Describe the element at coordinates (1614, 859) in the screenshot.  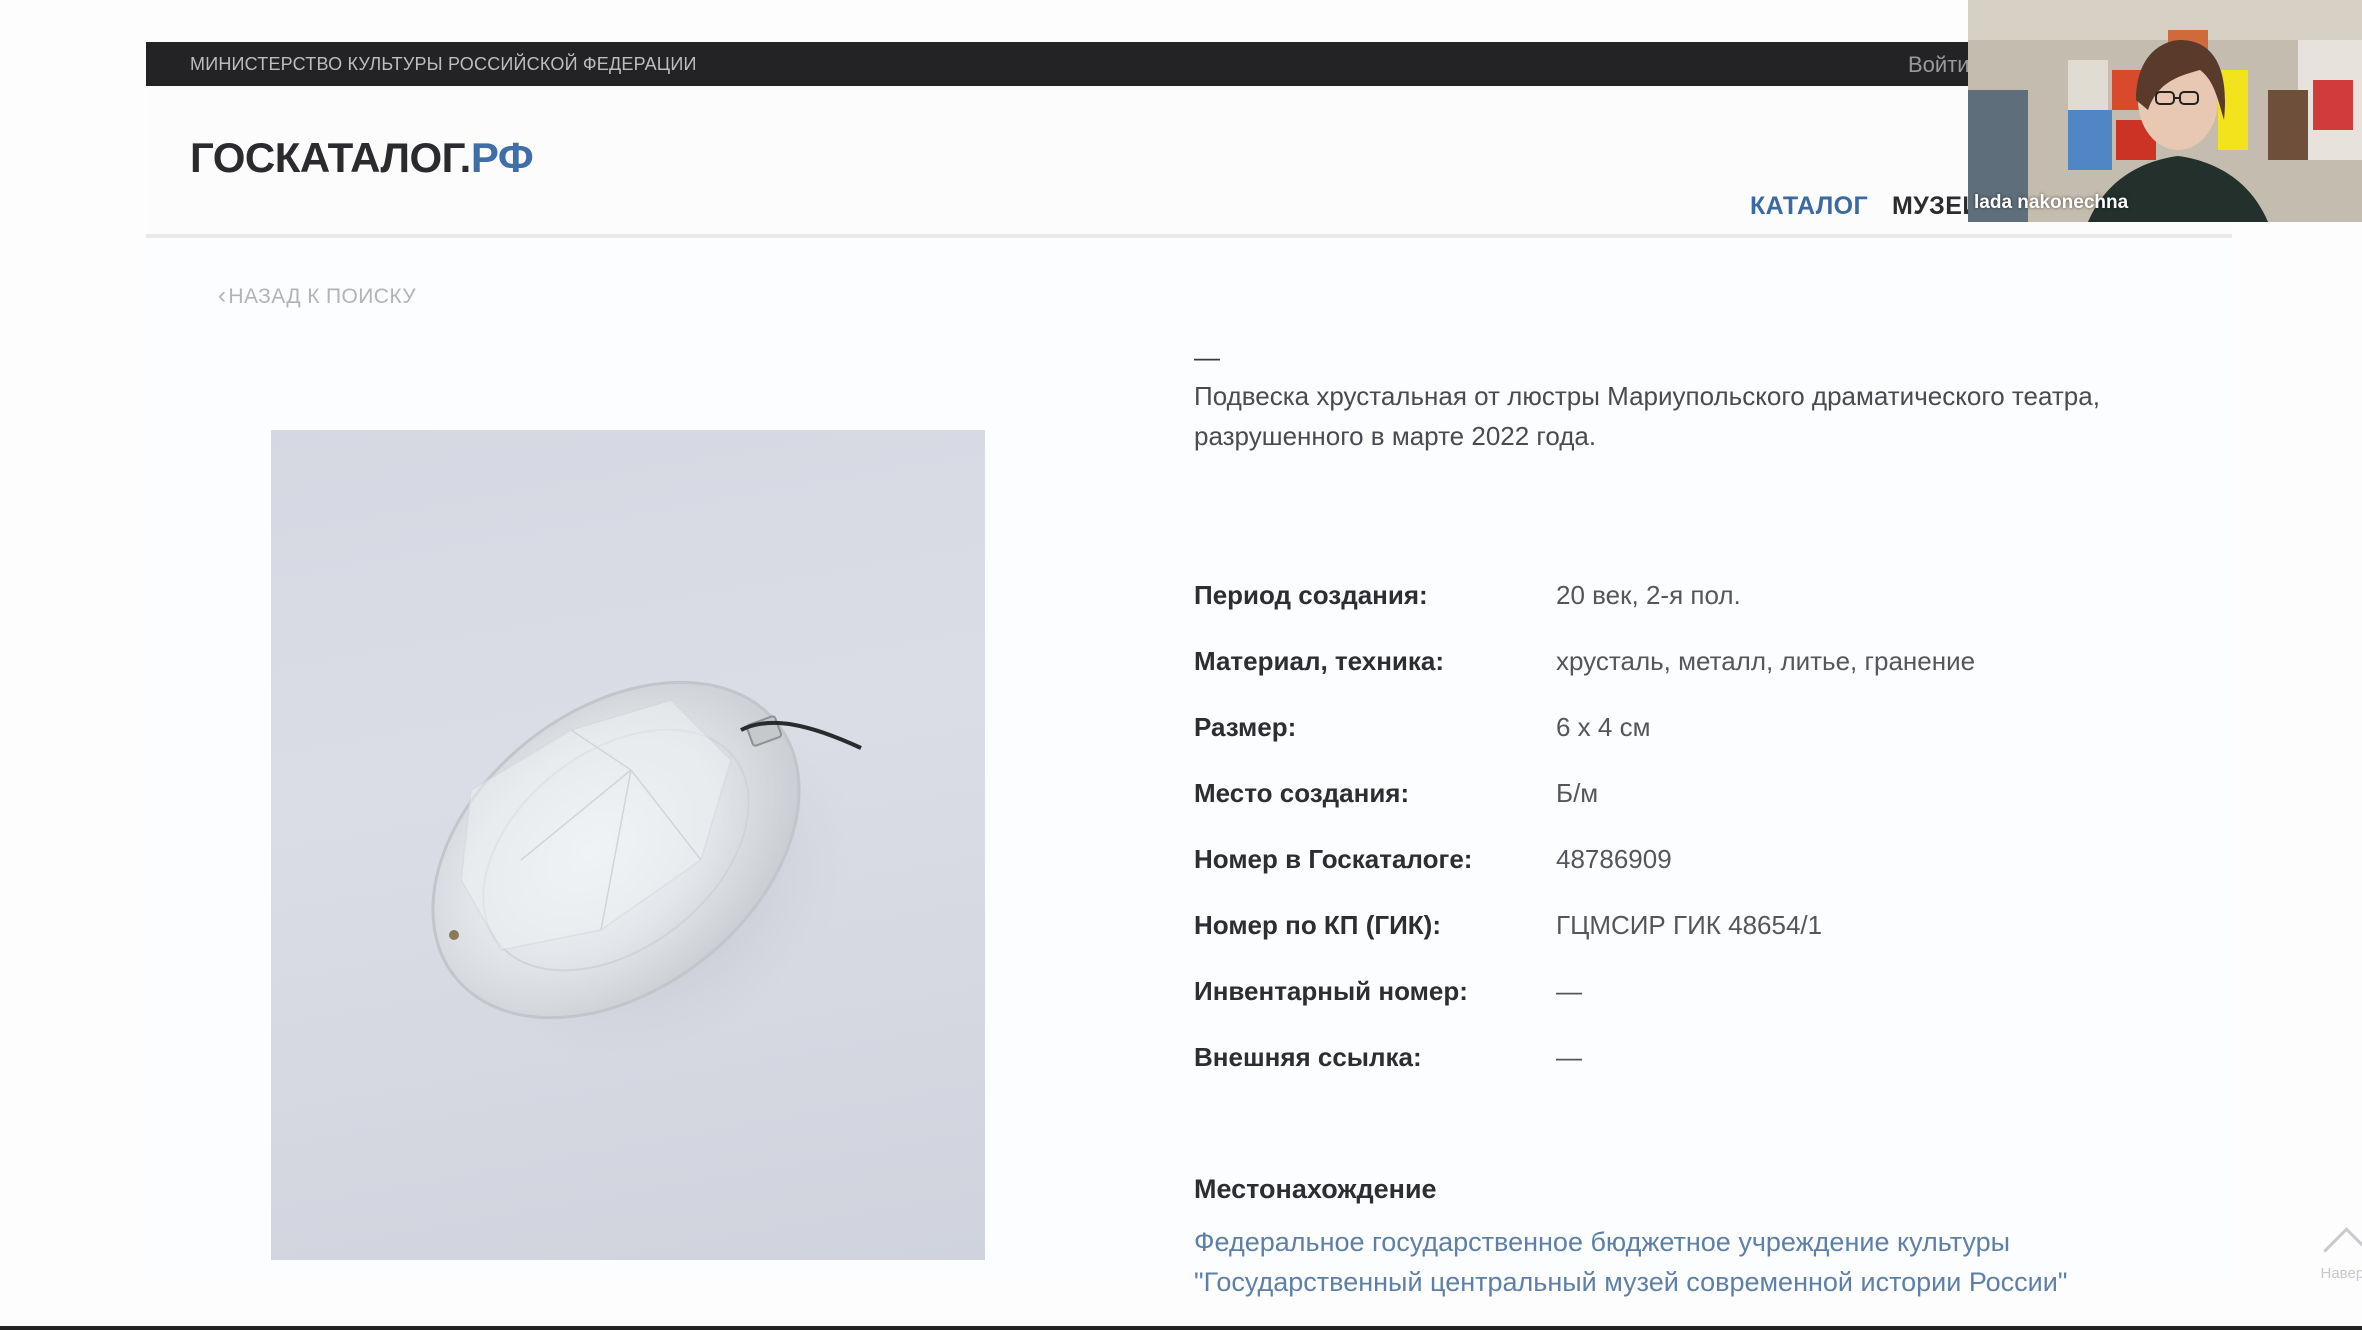
I see `property-value: 48786909` at that location.